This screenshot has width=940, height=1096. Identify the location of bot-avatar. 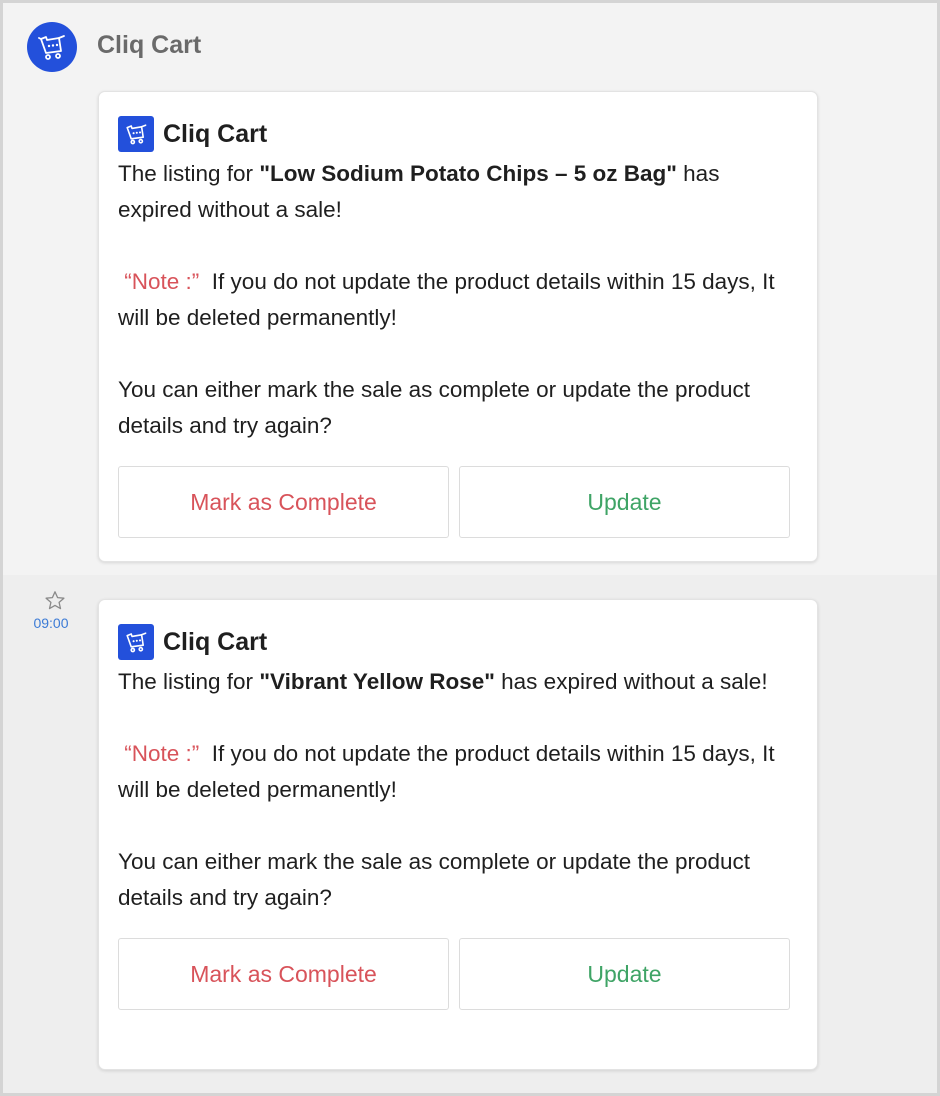
(52, 47).